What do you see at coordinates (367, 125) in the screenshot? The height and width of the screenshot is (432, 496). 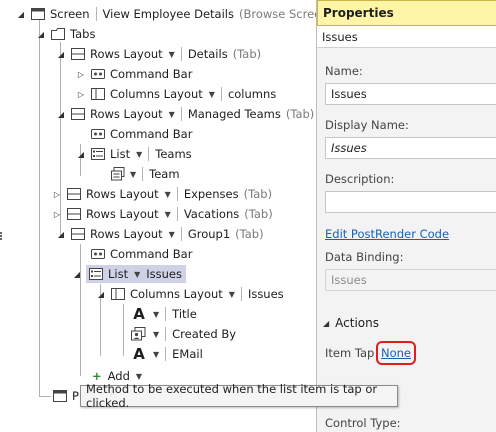 I see `display-name-label: Display Name:` at bounding box center [367, 125].